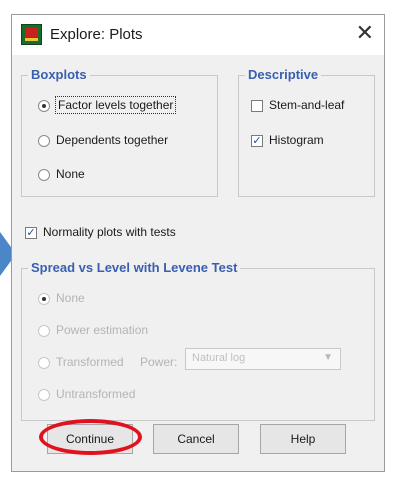  What do you see at coordinates (306, 132) in the screenshot?
I see `descriptive-group: Descriptive Stem-and-leaf ✓ Histogram` at bounding box center [306, 132].